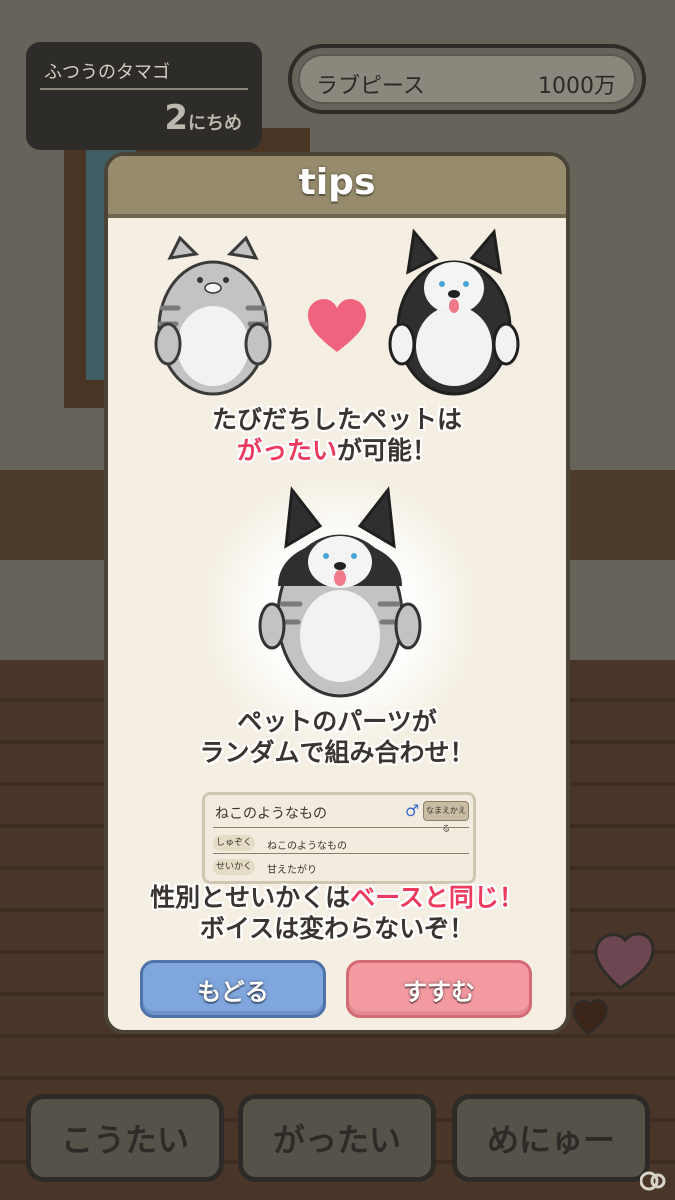 The width and height of the screenshot is (675, 1200). I want to click on tip-merge-text: たびだちしたペットは がったいが可能！, so click(337, 435).